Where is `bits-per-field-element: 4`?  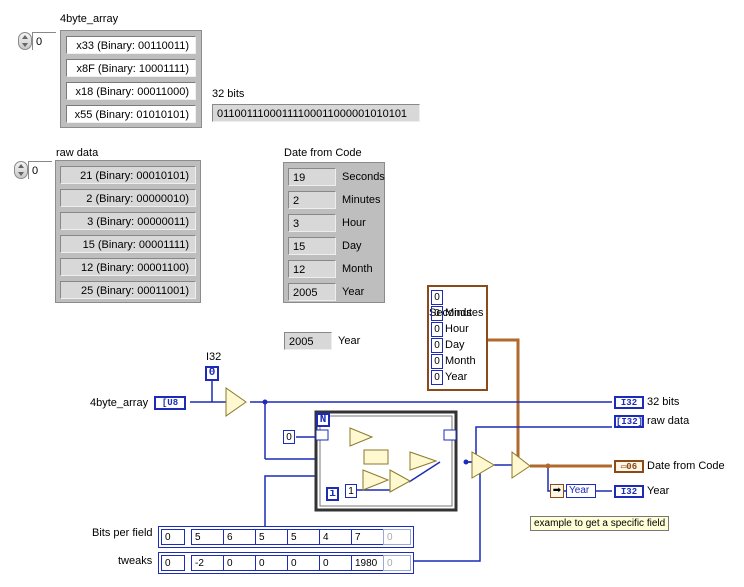
bits-per-field-element: 4 is located at coordinates (336, 537).